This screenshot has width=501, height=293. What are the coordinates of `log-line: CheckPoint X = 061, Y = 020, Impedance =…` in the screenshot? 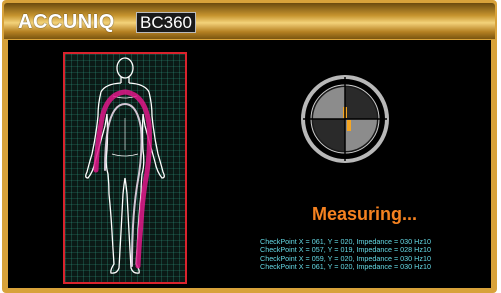 It's located at (345, 266).